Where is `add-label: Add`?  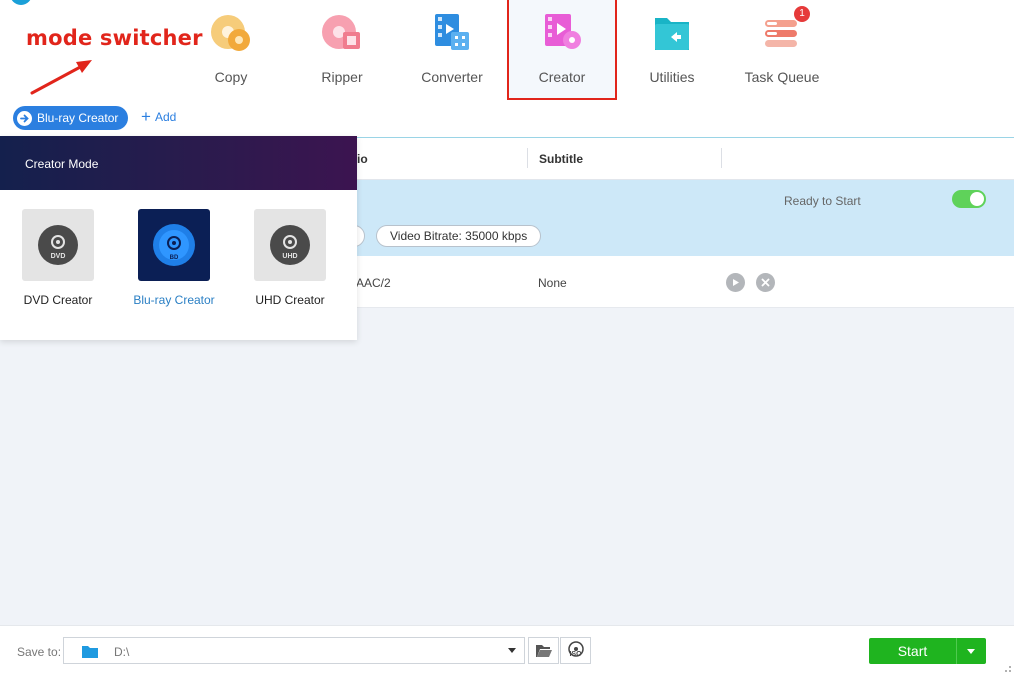
add-label: Add is located at coordinates (165, 117).